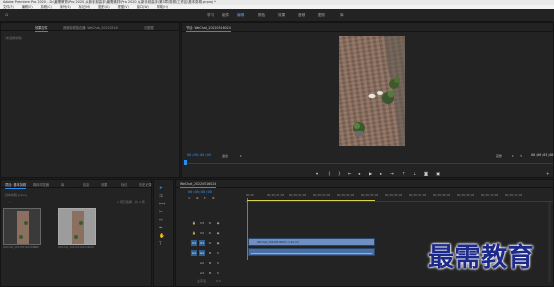 The image size is (554, 287). What do you see at coordinates (514, 195) in the screenshot?
I see `ruler-label: 00;00;11;00` at bounding box center [514, 195].